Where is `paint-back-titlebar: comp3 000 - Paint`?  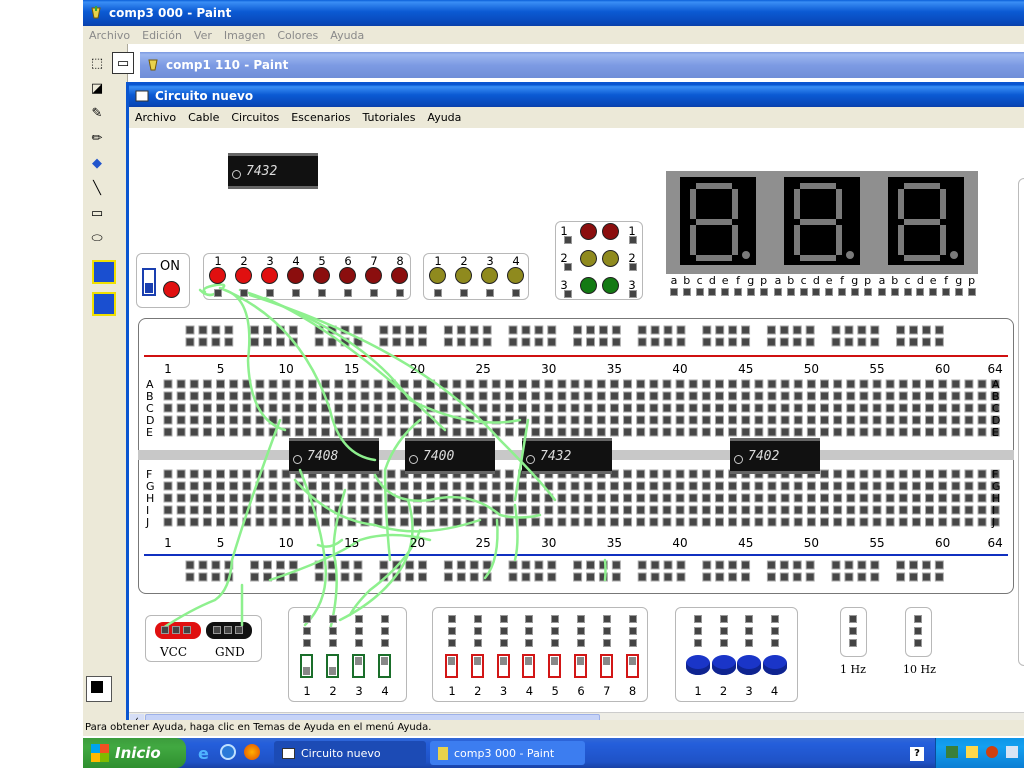
paint-back-titlebar: comp3 000 - Paint is located at coordinates (553, 13).